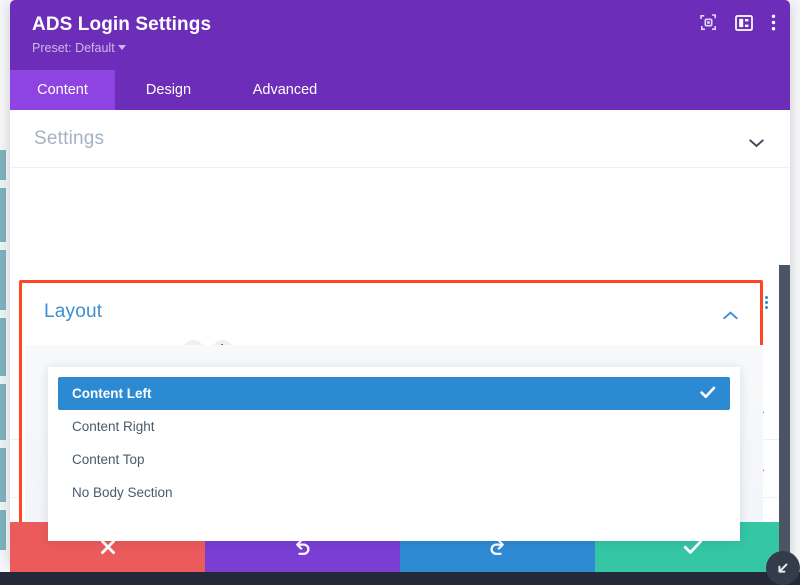 This screenshot has width=800, height=585. Describe the element at coordinates (394, 393) in the screenshot. I see `dropdown-option-content-left: Content Left` at that location.